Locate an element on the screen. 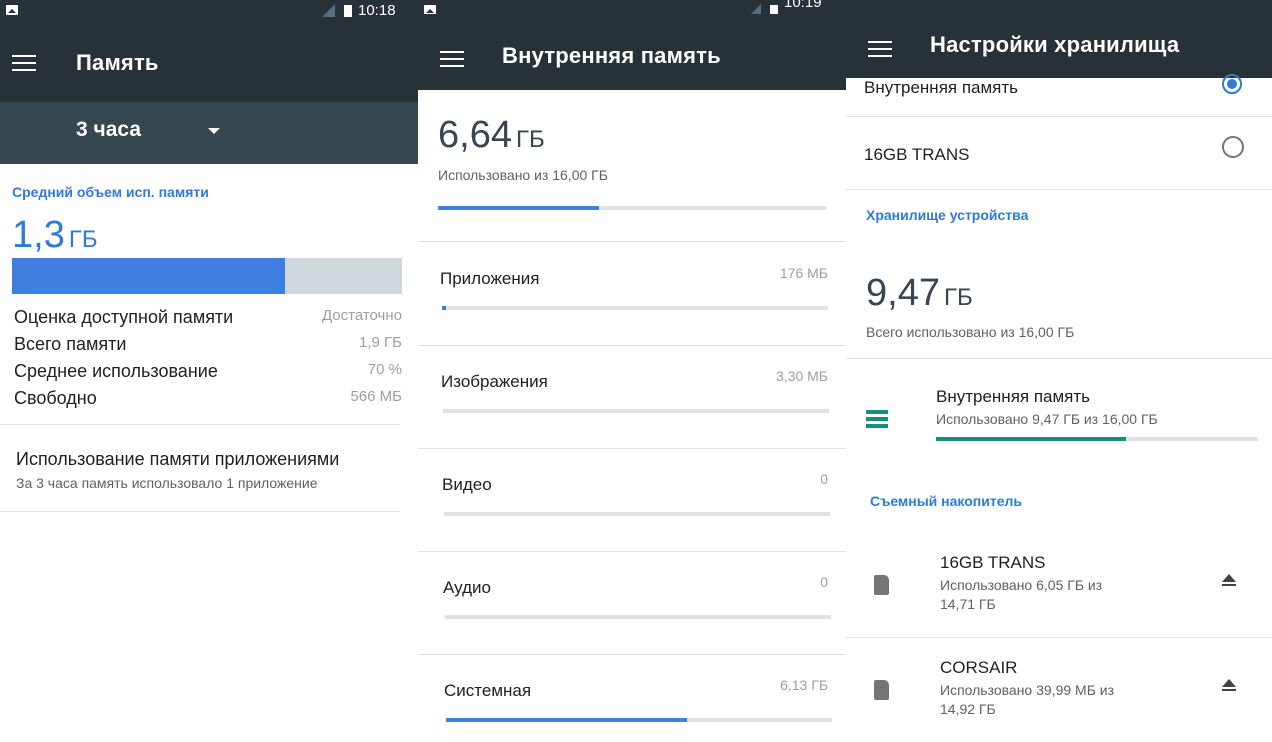 Image resolution: width=1272 pixels, height=742 pixels. category-label: Приложения is located at coordinates (490, 278).